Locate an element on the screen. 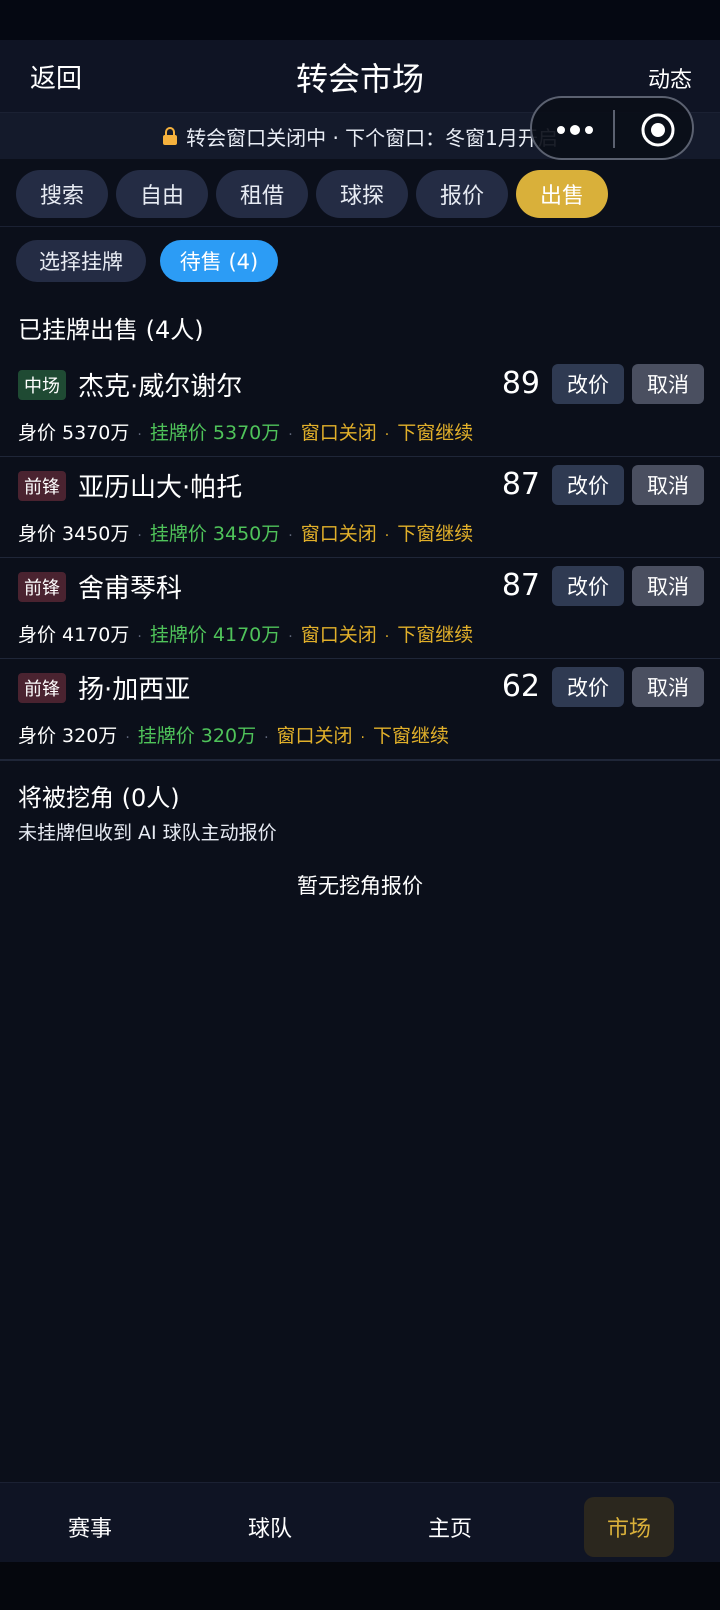  mini-program-capsule is located at coordinates (612, 128).